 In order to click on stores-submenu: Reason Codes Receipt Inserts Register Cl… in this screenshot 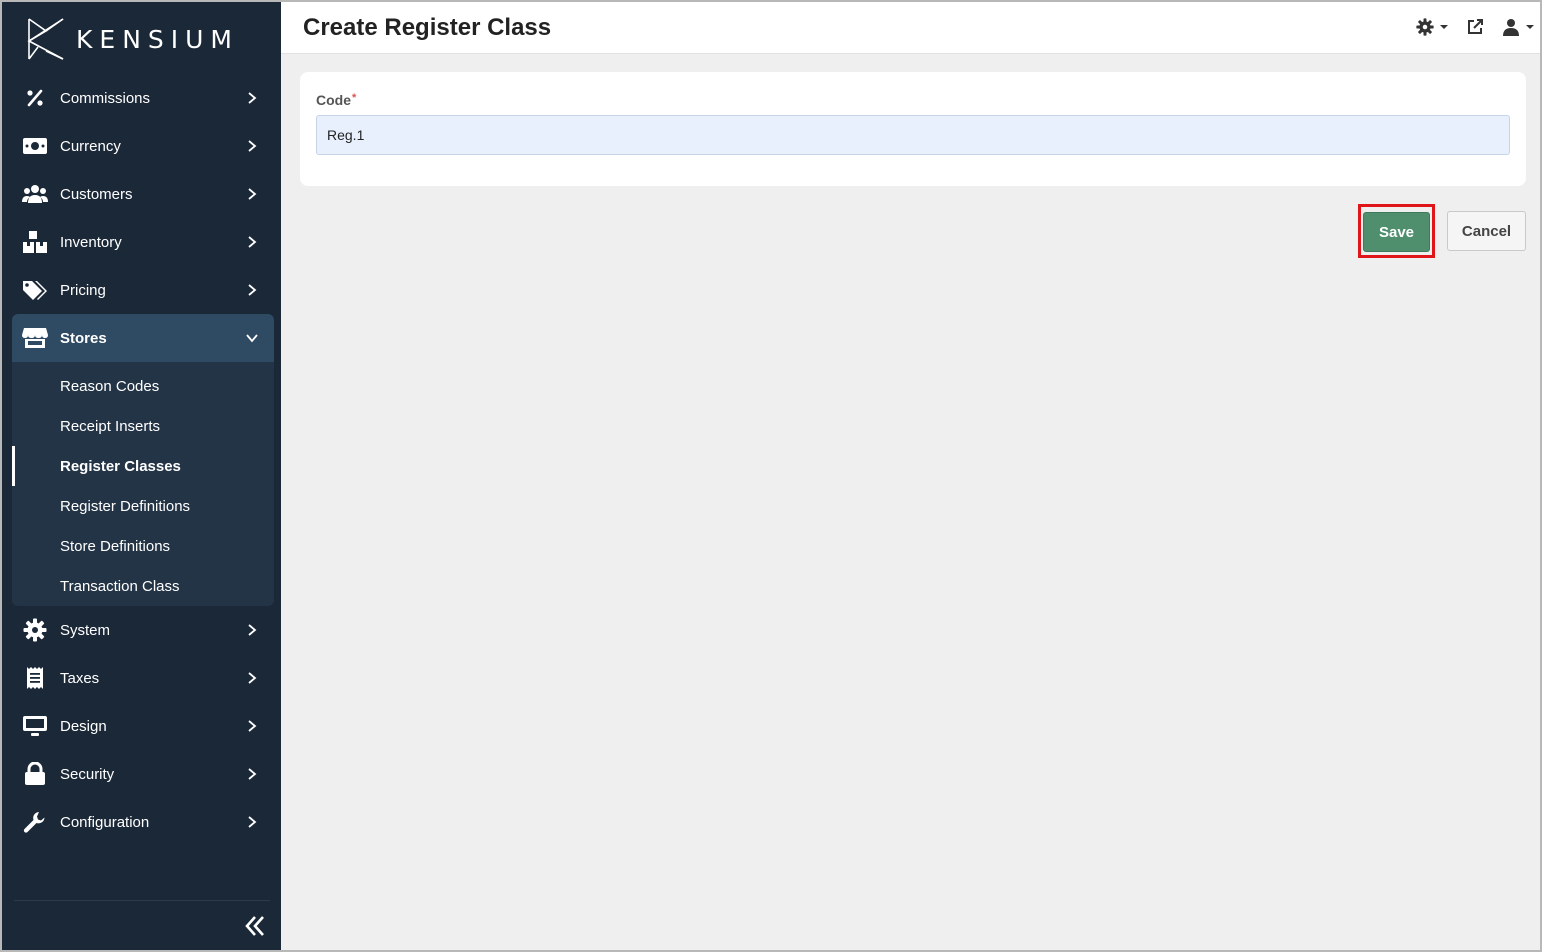, I will do `click(143, 484)`.